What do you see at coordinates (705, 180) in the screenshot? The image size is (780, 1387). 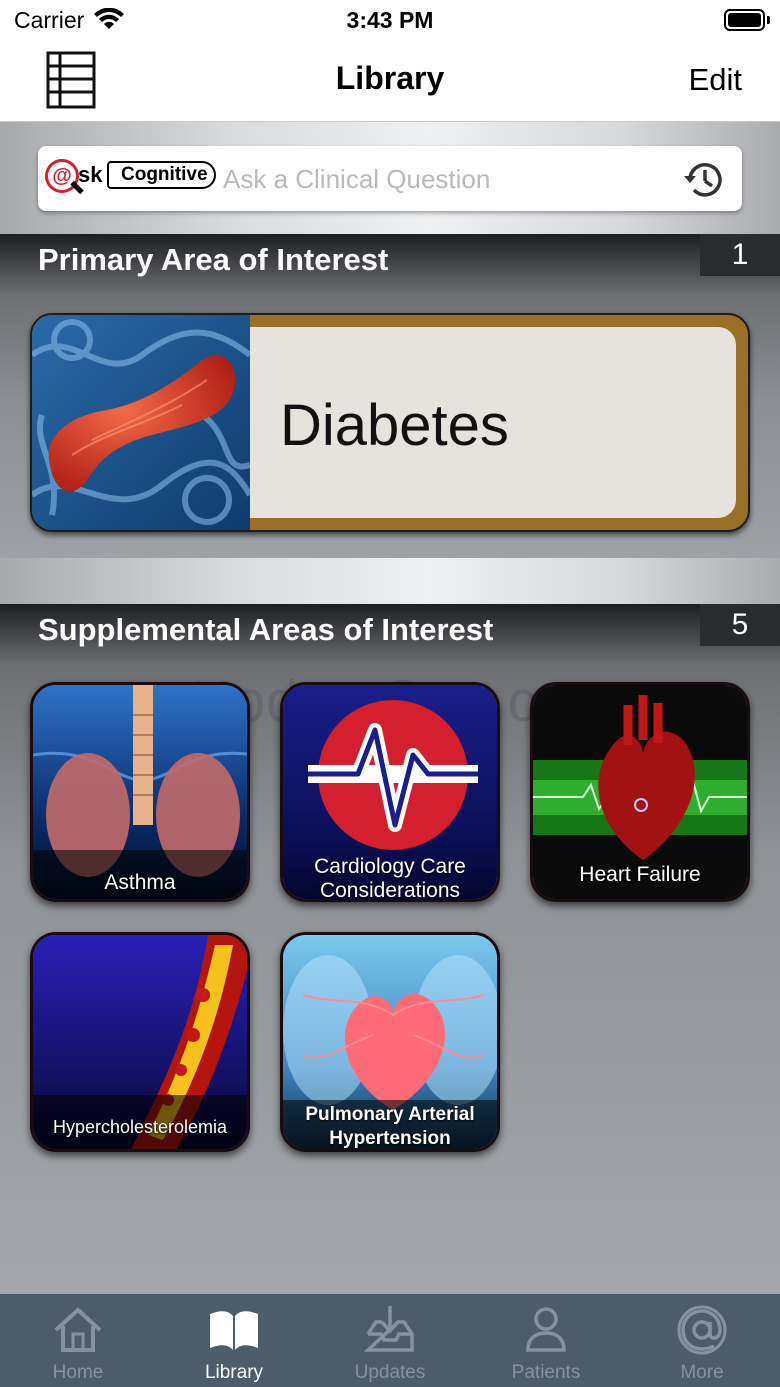 I see `history-icon` at bounding box center [705, 180].